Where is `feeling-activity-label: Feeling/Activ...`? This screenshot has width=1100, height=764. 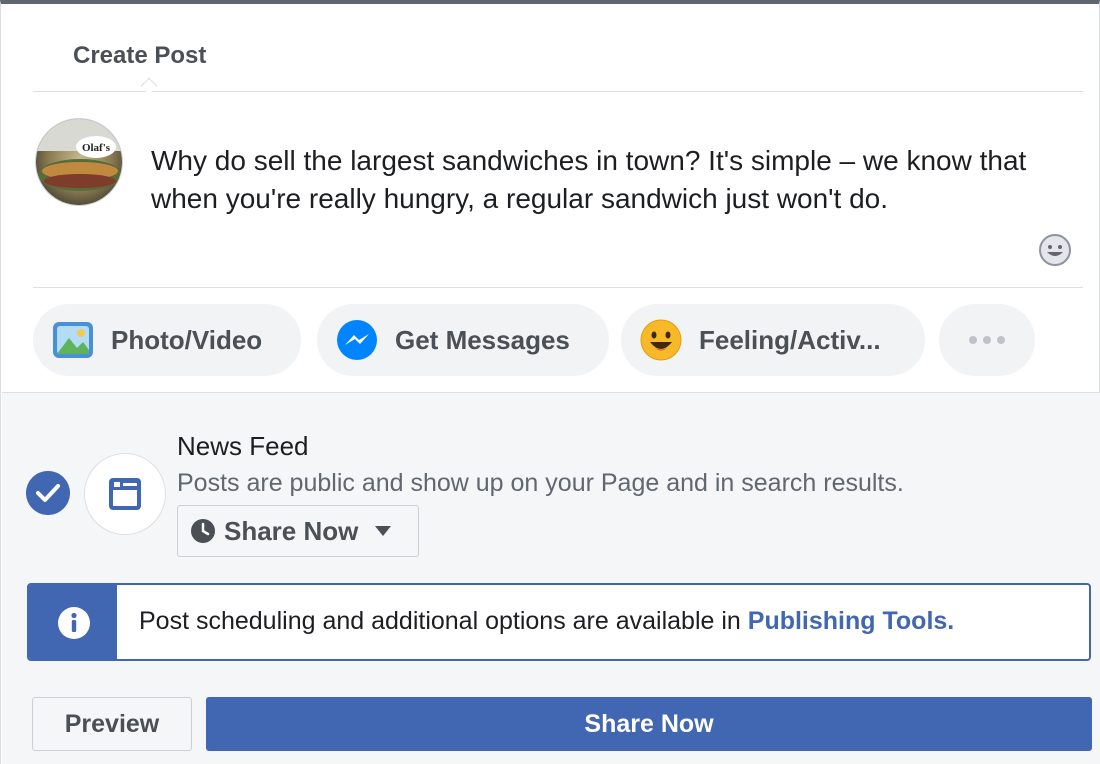
feeling-activity-label: Feeling/Activ... is located at coordinates (790, 339).